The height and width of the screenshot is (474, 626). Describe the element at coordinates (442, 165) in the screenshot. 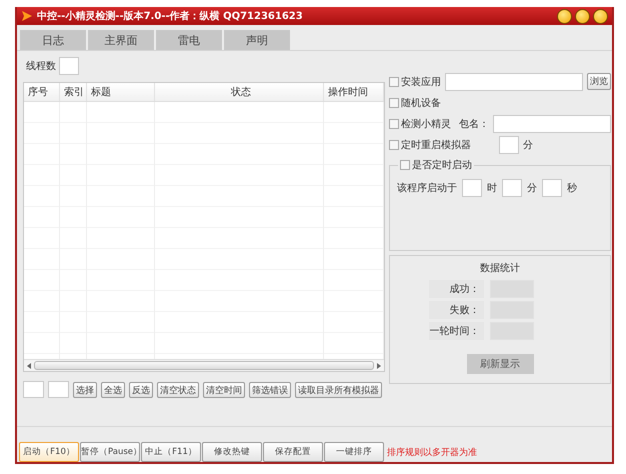

I see `checkbox-label: 是否定时启动` at that location.